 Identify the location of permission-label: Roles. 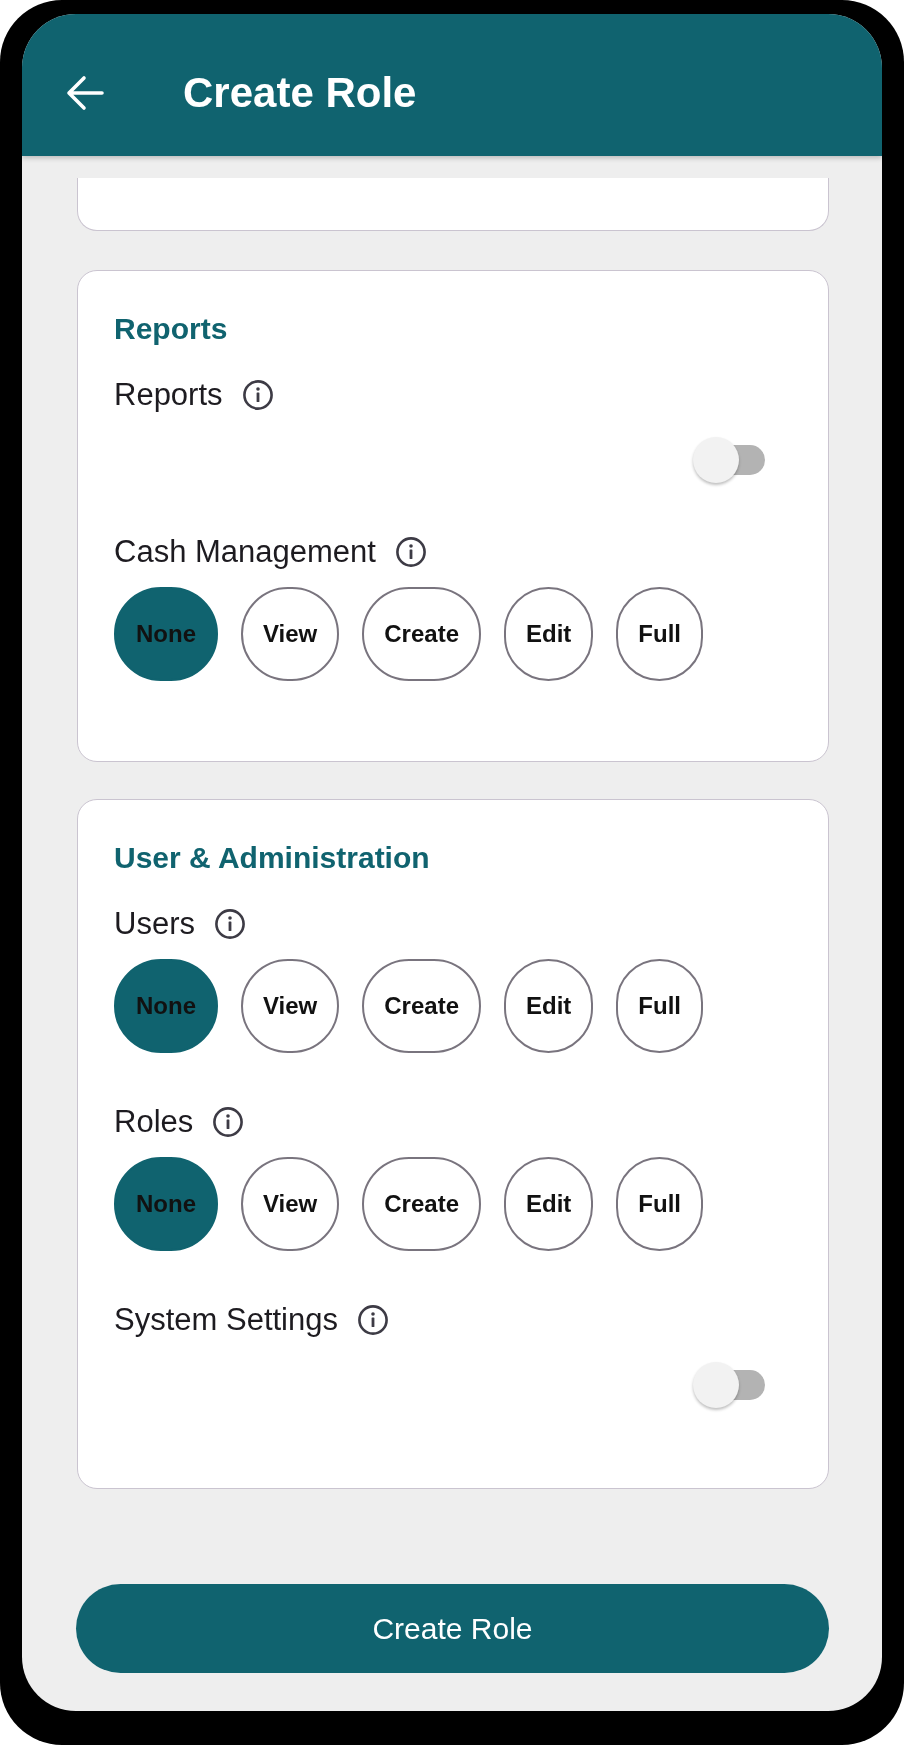
(154, 1121).